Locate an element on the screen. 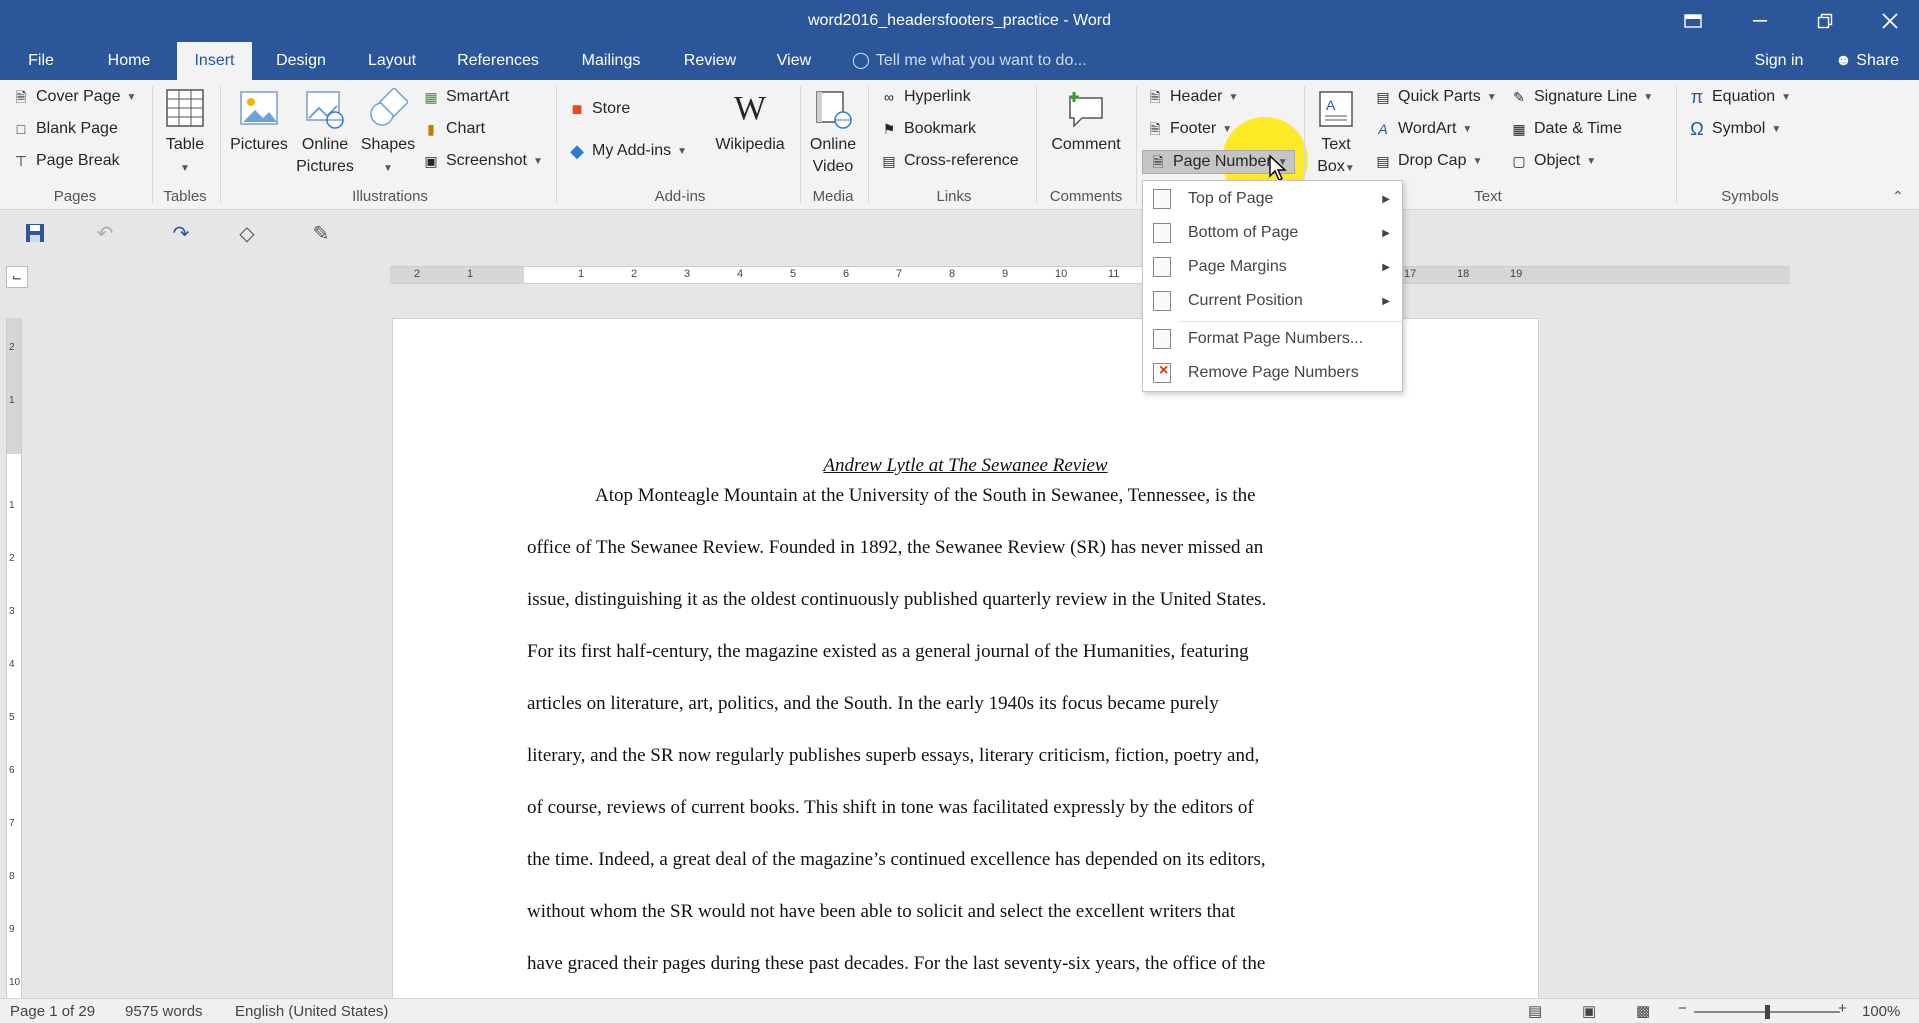  ruler-number: 2 is located at coordinates (634, 274).